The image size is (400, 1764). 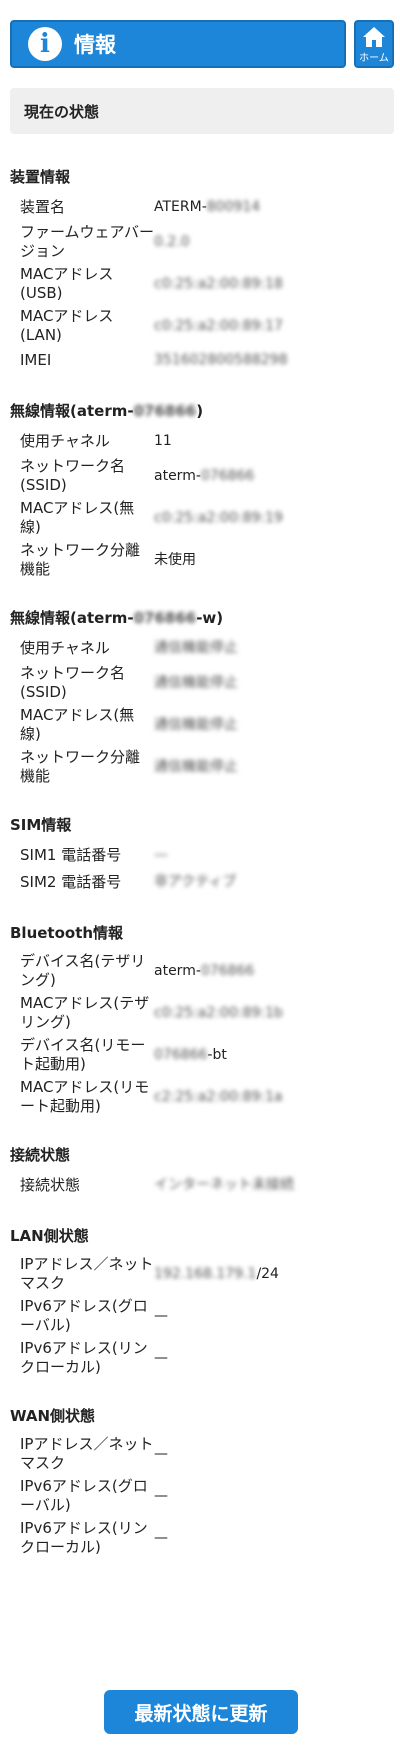 I want to click on row-value: aterm-076866, so click(x=277, y=971).